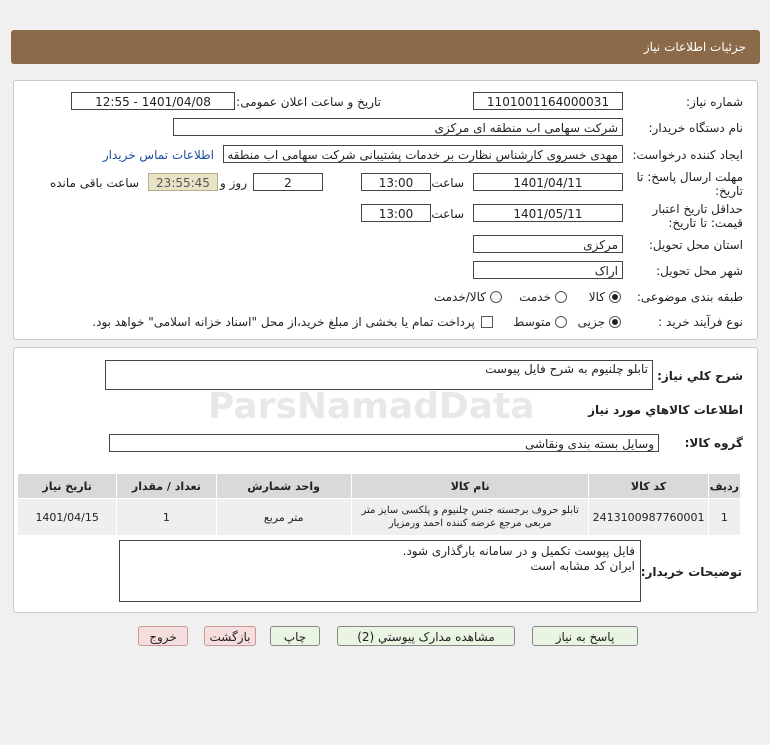  What do you see at coordinates (308, 102) in the screenshot?
I see `announce-label: تاریخ و ساعت اعلان عمومی:` at bounding box center [308, 102].